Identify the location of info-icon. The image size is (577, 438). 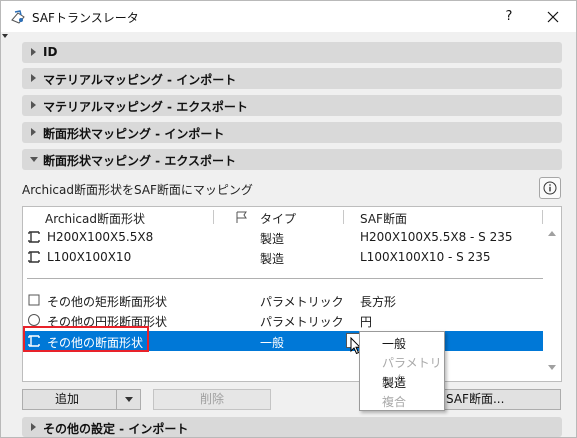
(550, 188).